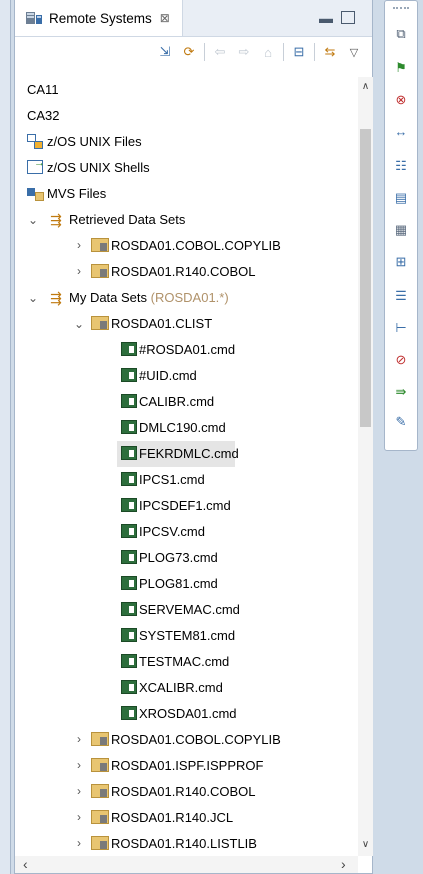  What do you see at coordinates (401, 68) in the screenshot?
I see `flag-icon: ⚑` at bounding box center [401, 68].